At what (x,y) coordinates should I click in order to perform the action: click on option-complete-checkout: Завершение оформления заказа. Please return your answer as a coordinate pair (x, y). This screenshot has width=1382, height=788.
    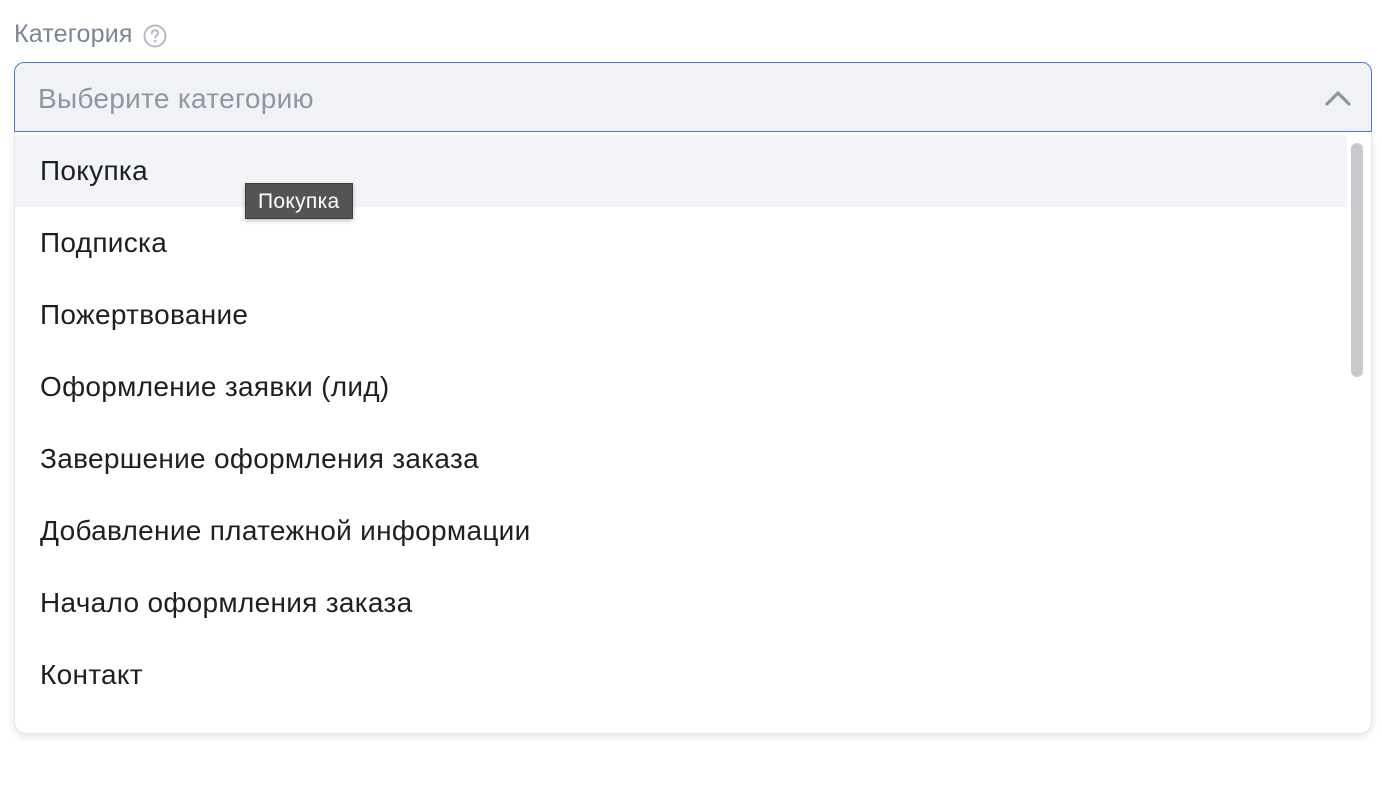
    Looking at the image, I should click on (681, 459).